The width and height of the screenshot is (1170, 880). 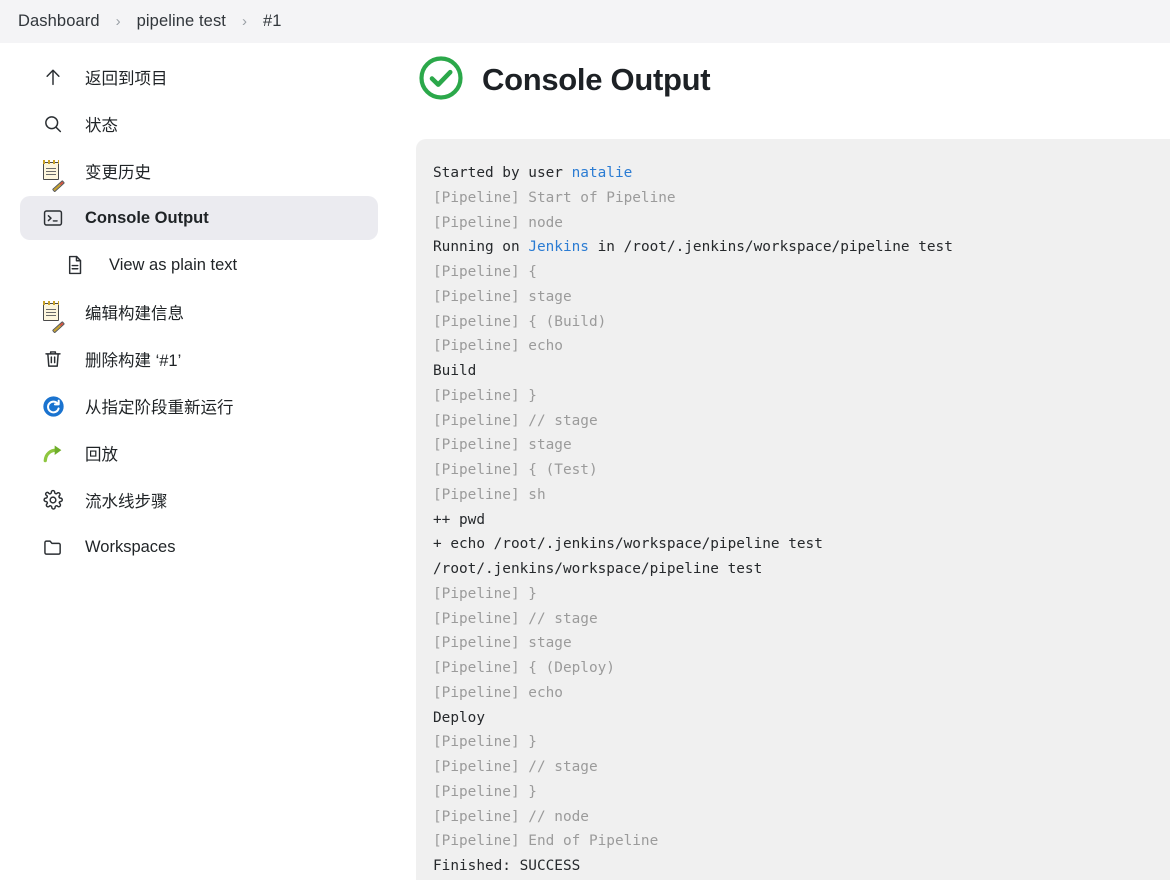 I want to click on sidebar-item-label: 返回到项目, so click(x=126, y=79).